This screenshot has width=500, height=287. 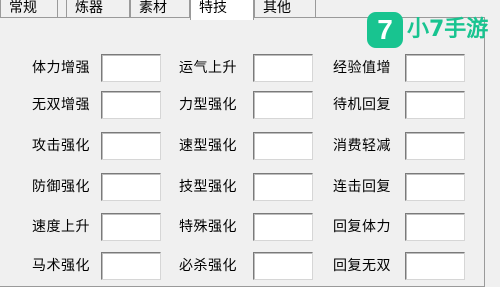 What do you see at coordinates (61, 266) in the screenshot?
I see `label-riding-boost: 马术强化` at bounding box center [61, 266].